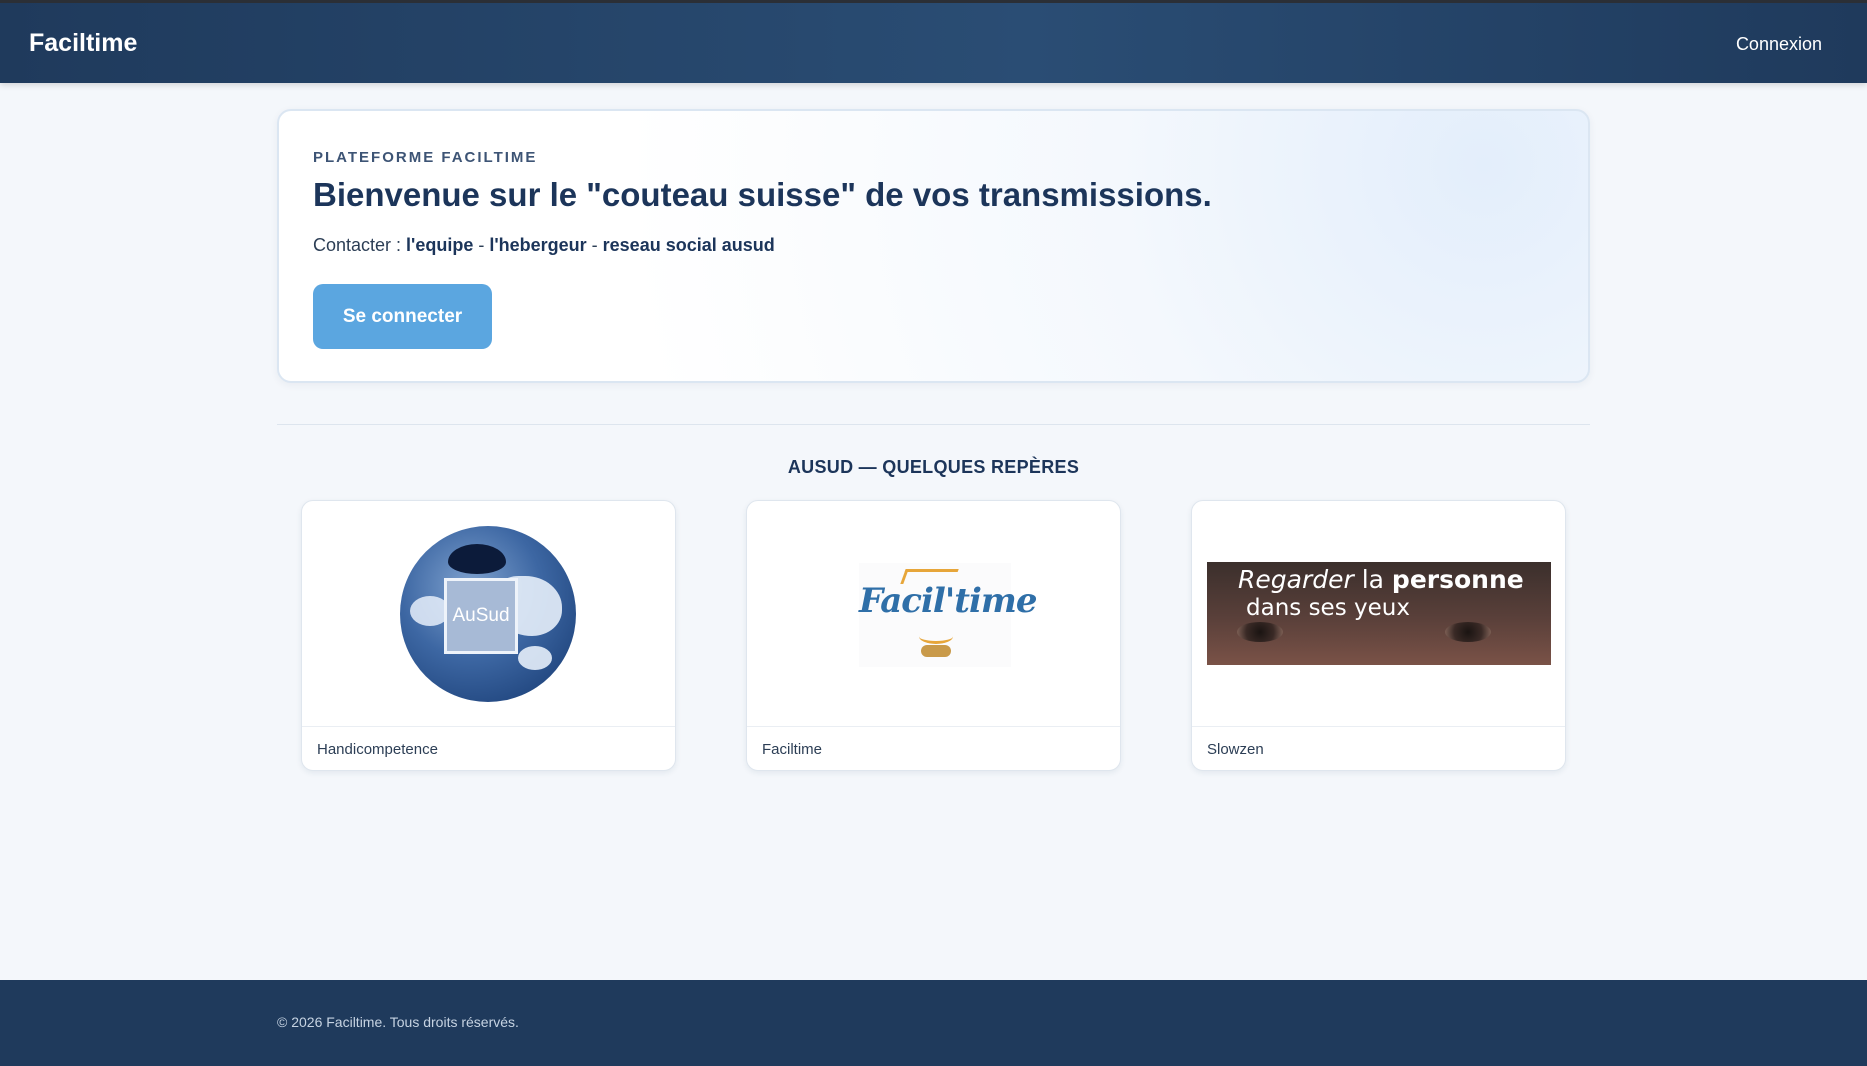  I want to click on hero-eyebrow: PLATEFORME FACILTIME, so click(425, 157).